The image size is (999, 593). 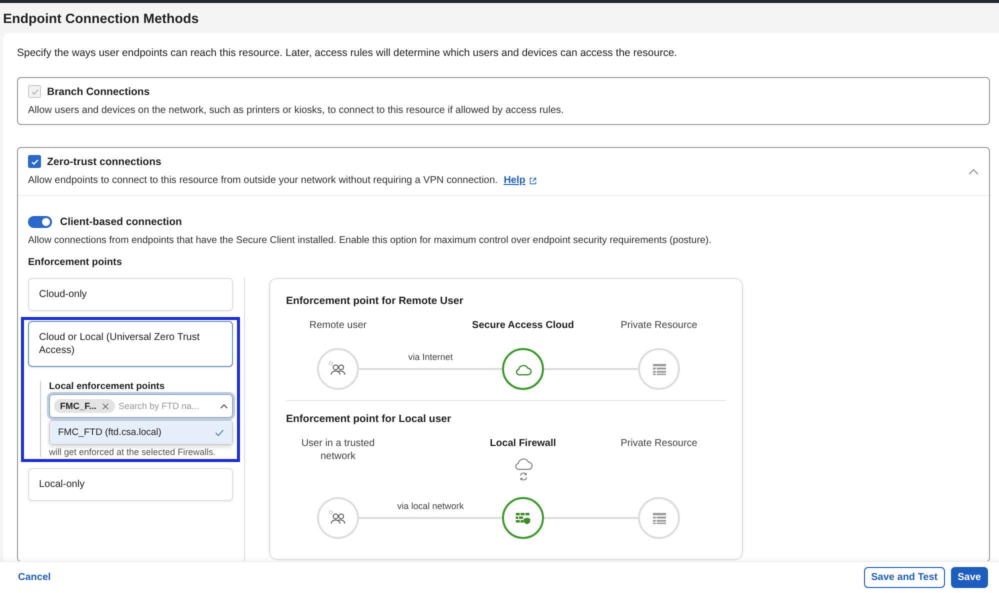 What do you see at coordinates (515, 180) in the screenshot?
I see `help-link: Help` at bounding box center [515, 180].